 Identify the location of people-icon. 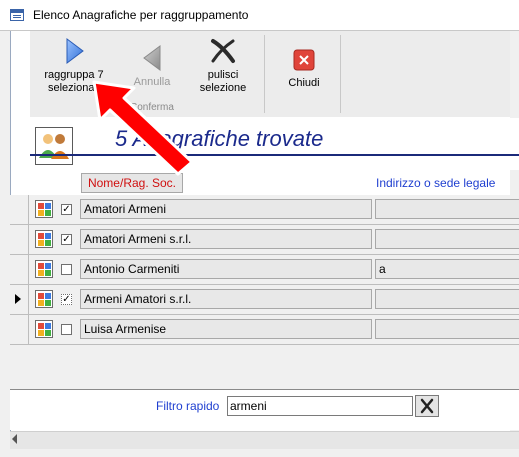
(54, 146).